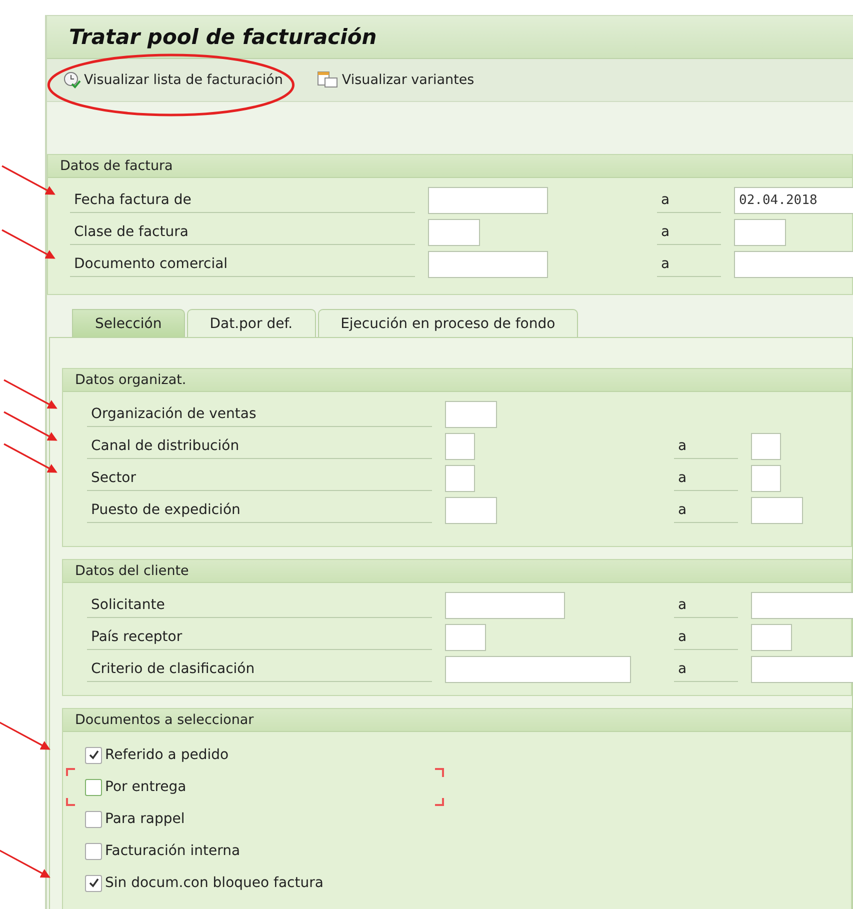 Image resolution: width=853 pixels, height=909 pixels. Describe the element at coordinates (167, 755) in the screenshot. I see `checkbox-label: Referido a pedido` at that location.